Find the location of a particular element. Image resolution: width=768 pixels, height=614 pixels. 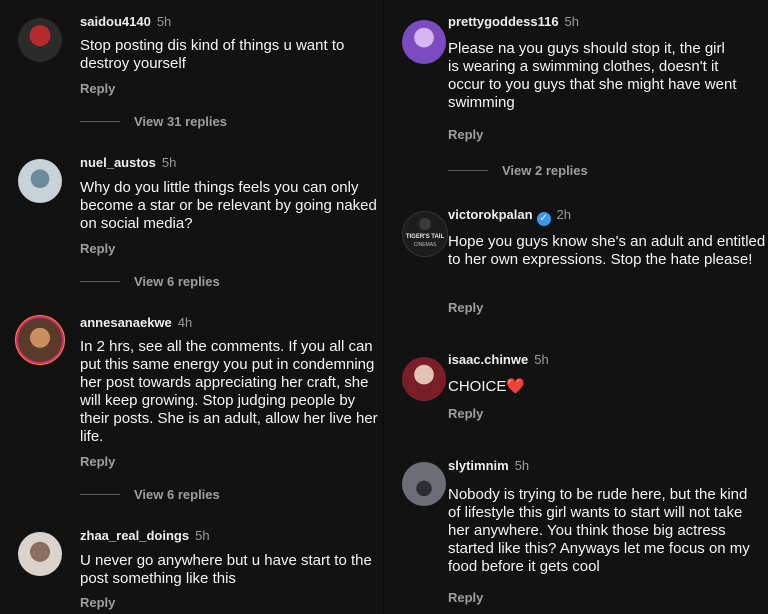

comment-meta: nuel_austos 5h is located at coordinates (128, 162).